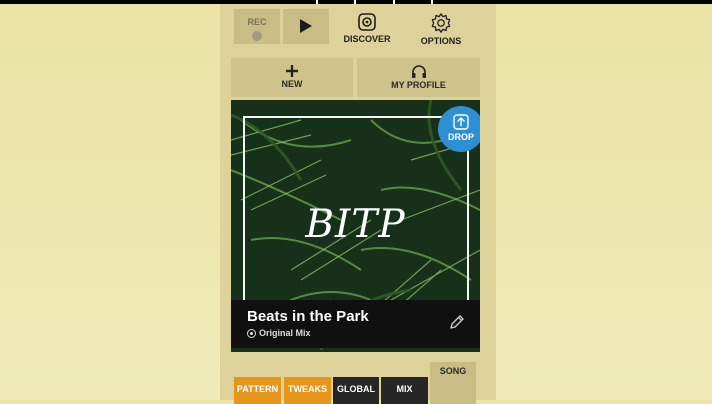 Image resolution: width=712 pixels, height=404 pixels. What do you see at coordinates (251, 334) in the screenshot?
I see `mix-icon` at bounding box center [251, 334].